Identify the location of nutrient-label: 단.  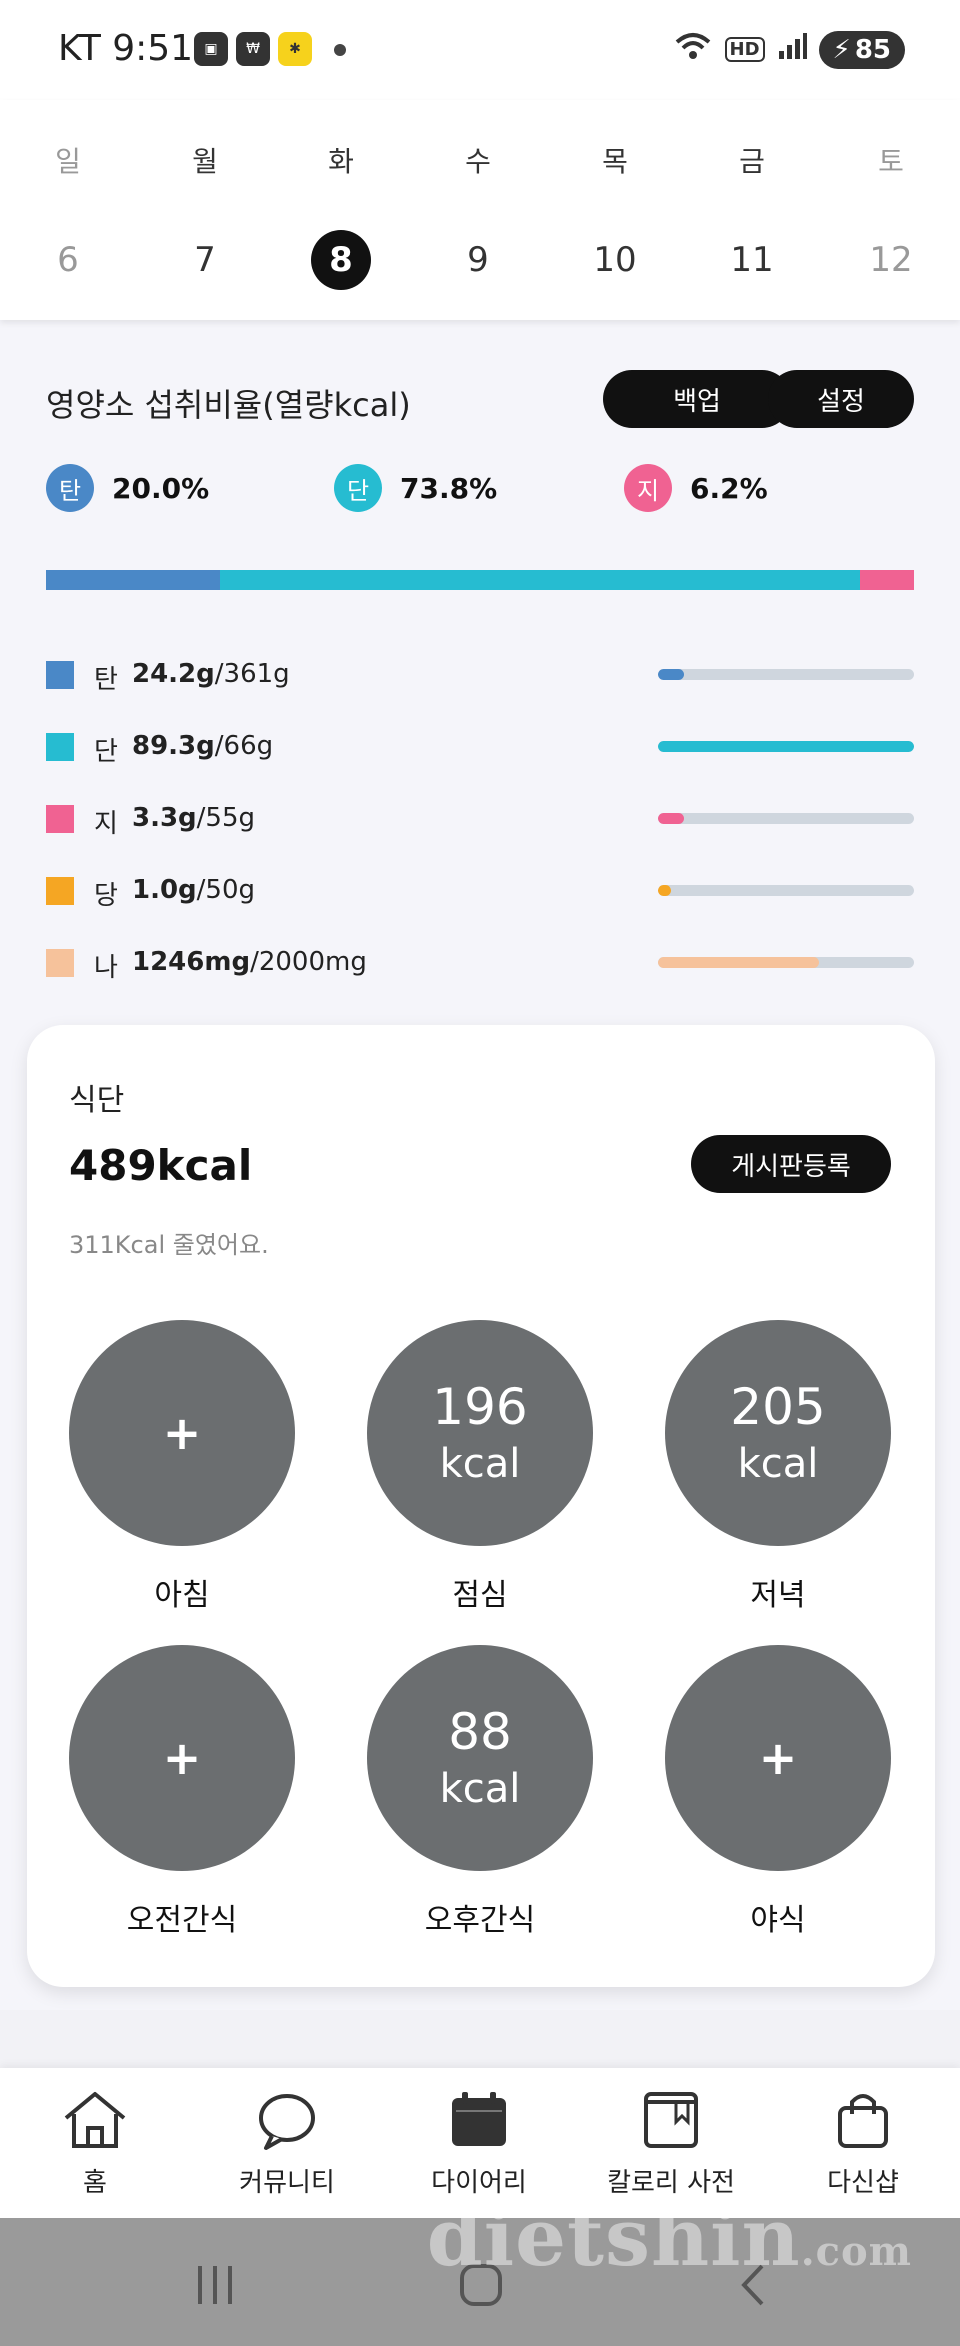
(106, 752).